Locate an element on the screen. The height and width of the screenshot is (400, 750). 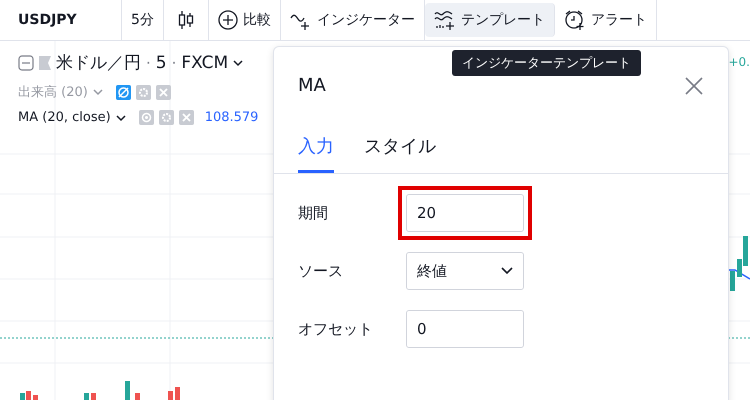
dialog-title: MA is located at coordinates (312, 85).